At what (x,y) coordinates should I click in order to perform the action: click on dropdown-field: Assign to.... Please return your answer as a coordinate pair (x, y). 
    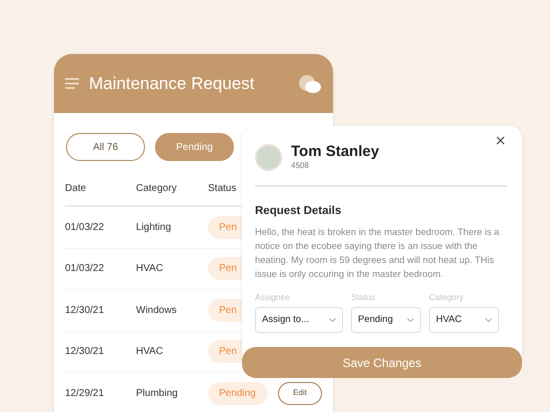
    Looking at the image, I should click on (299, 320).